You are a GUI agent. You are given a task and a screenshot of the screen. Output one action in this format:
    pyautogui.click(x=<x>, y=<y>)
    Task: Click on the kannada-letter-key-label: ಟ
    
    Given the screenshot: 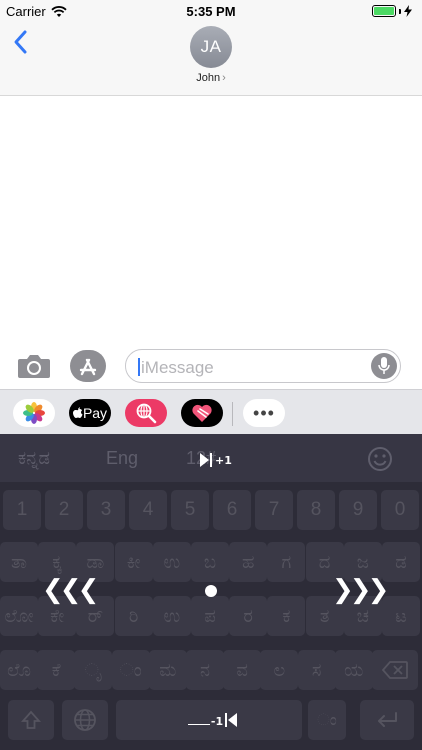 What is the action you would take?
    pyautogui.click(x=401, y=616)
    